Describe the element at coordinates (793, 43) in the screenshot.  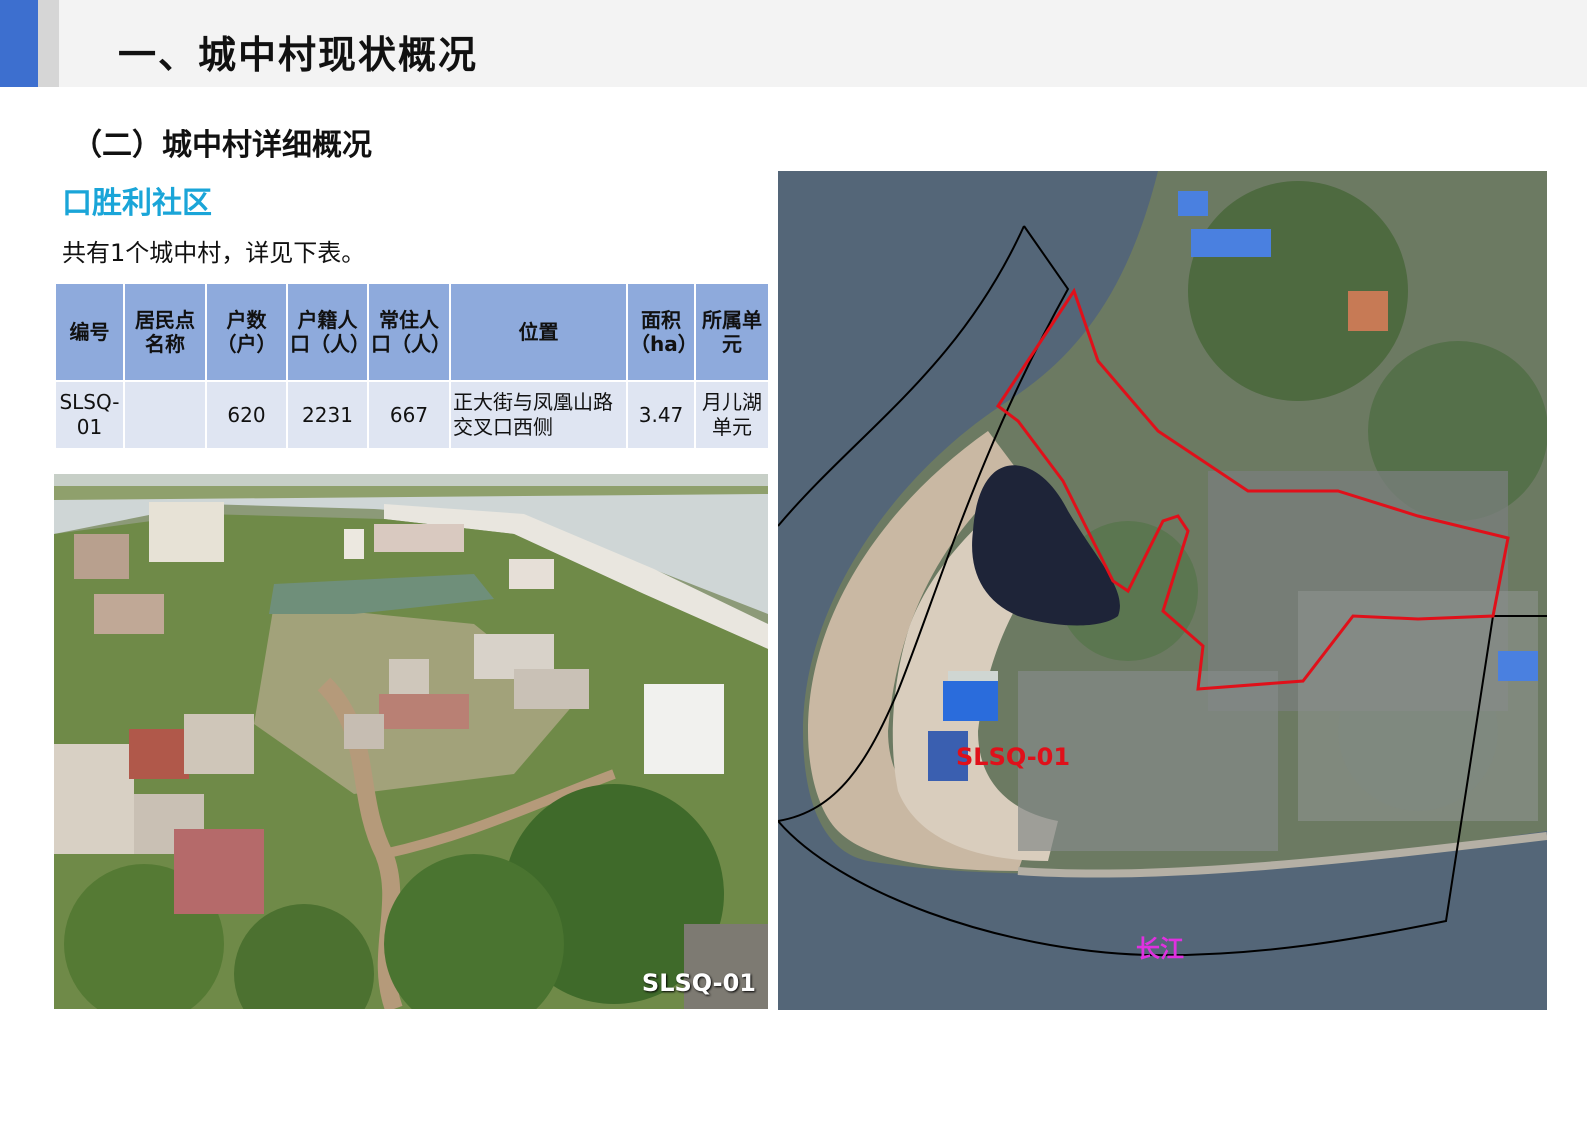
I see `header-band: 一、城中村现状概况` at that location.